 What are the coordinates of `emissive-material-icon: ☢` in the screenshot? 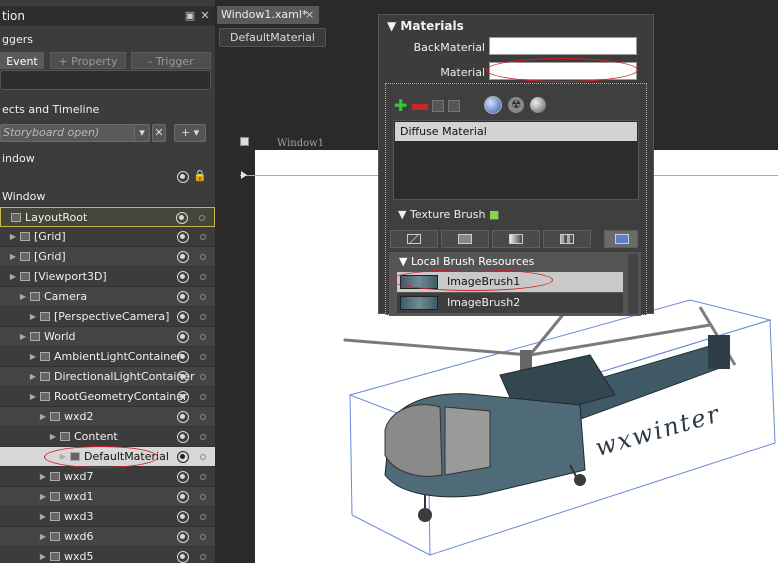 It's located at (516, 105).